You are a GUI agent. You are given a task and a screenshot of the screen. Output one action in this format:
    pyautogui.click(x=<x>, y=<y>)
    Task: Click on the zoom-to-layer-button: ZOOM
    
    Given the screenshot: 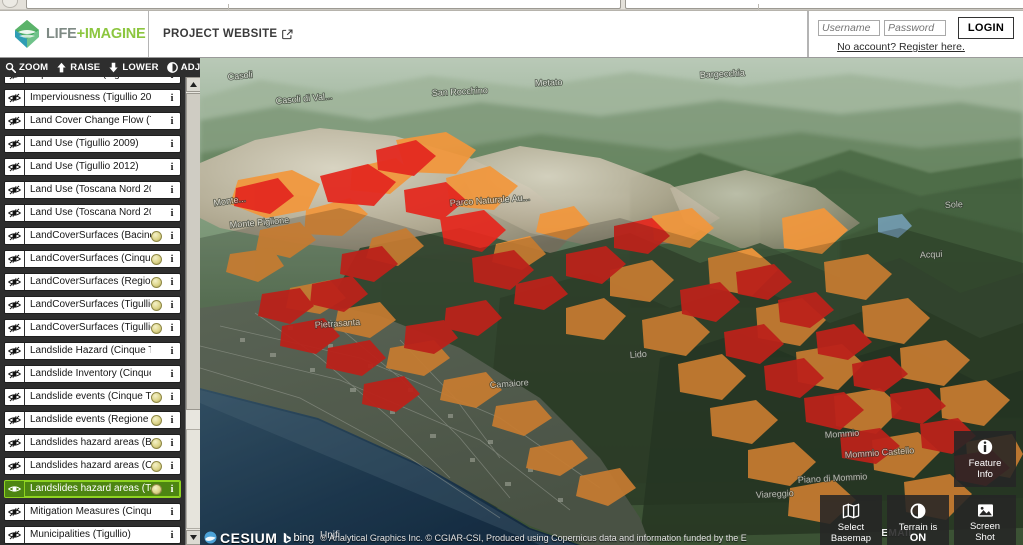 What is the action you would take?
    pyautogui.click(x=28, y=67)
    